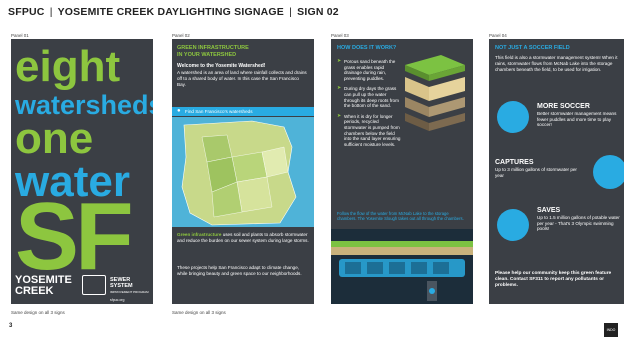 This screenshot has height=341, width=624. Describe the element at coordinates (20, 35) in the screenshot. I see `panel-label-1: Panel 01` at that location.